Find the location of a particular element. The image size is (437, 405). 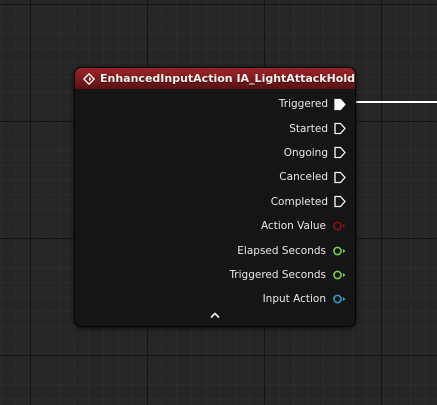

pin-input-action: Input Action is located at coordinates (215, 299).